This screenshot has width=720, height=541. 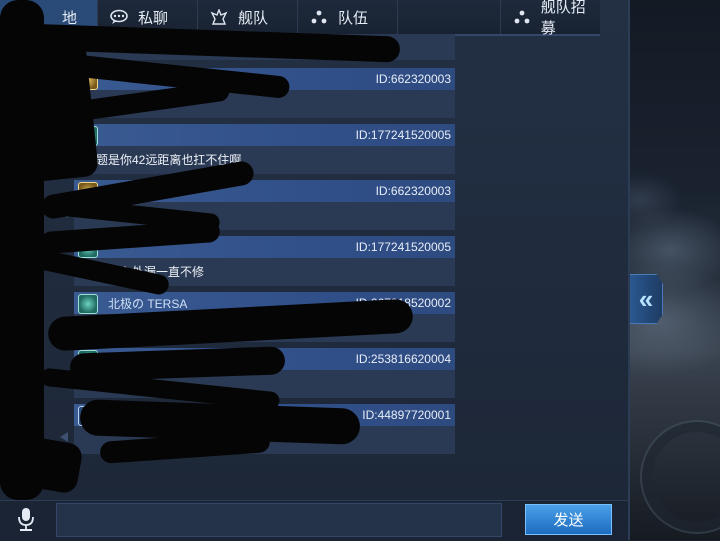 What do you see at coordinates (563, 18) in the screenshot?
I see `tab-fleet-recruit-label: 舰队招募` at bounding box center [563, 18].